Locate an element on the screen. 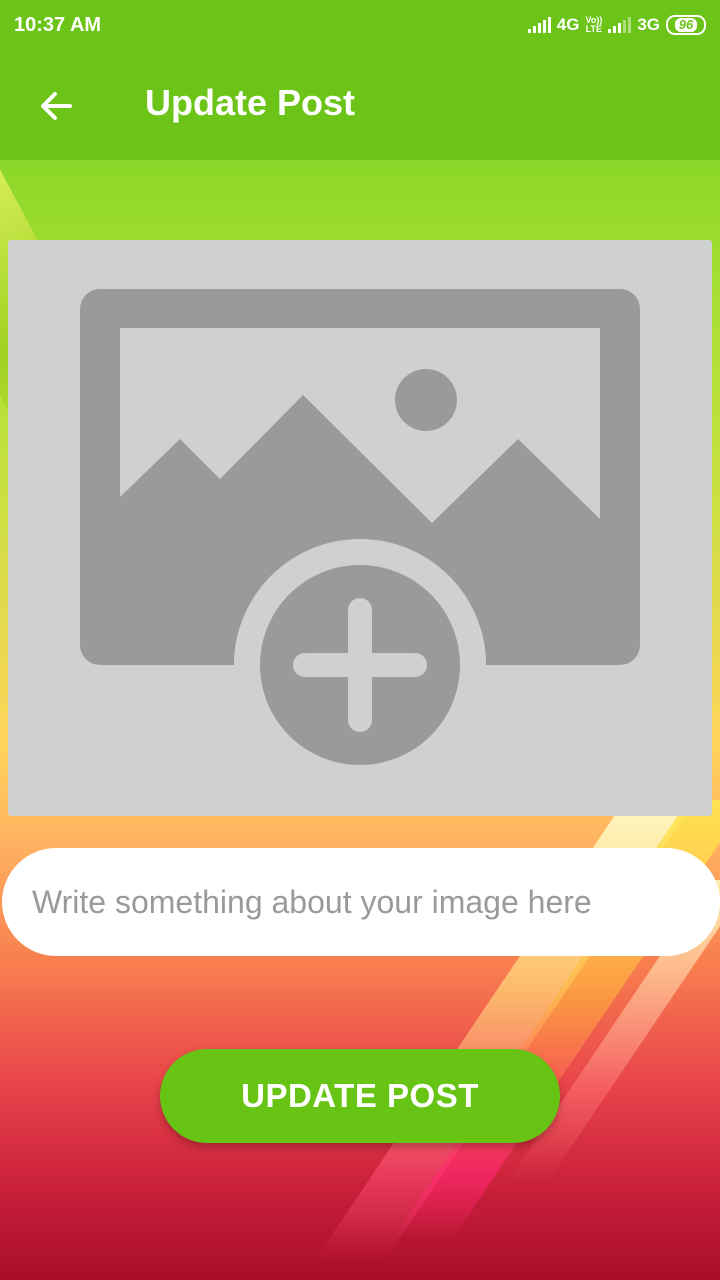  back-button is located at coordinates (56, 106).